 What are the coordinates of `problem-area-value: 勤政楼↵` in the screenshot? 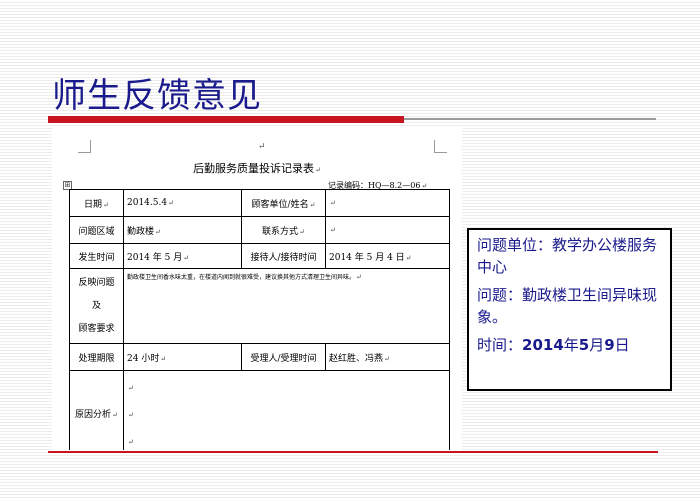 It's located at (182, 230).